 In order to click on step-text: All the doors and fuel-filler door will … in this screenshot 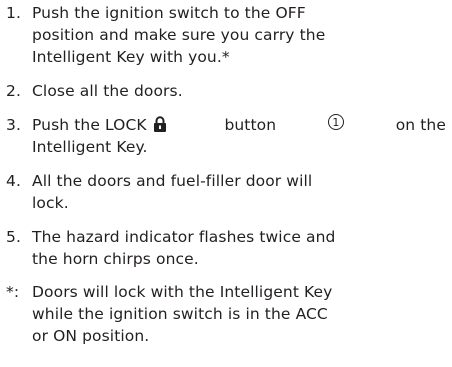, I will do `click(240, 192)`.